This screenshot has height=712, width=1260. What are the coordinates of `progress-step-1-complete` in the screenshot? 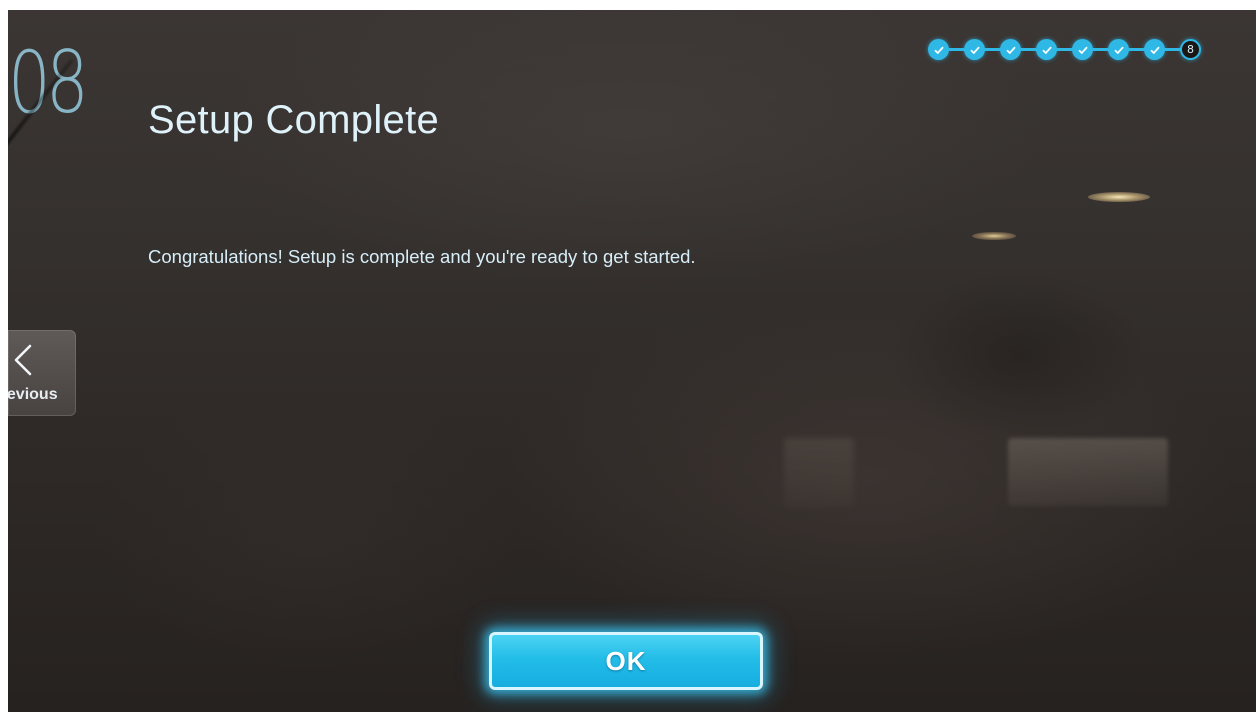 It's located at (938, 49).